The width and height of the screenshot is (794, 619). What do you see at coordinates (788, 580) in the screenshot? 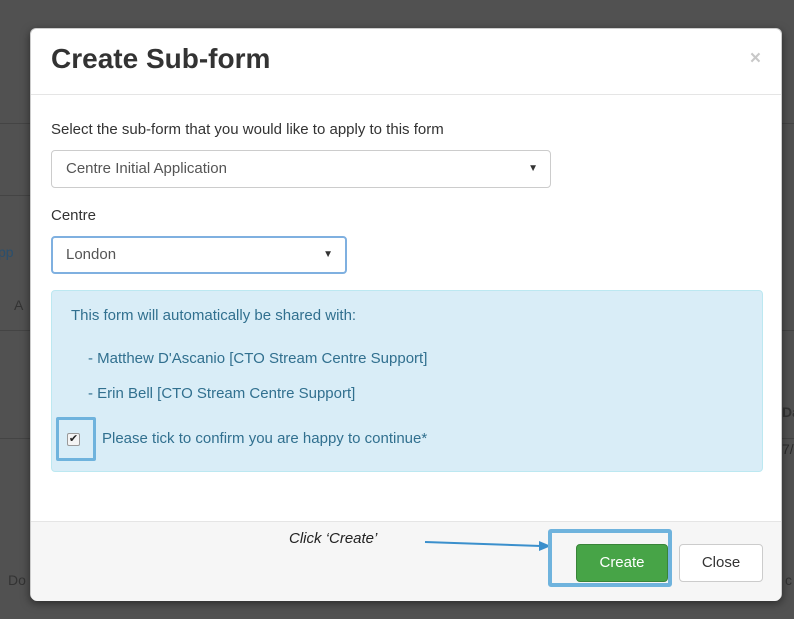
I see `background-text: c` at bounding box center [788, 580].